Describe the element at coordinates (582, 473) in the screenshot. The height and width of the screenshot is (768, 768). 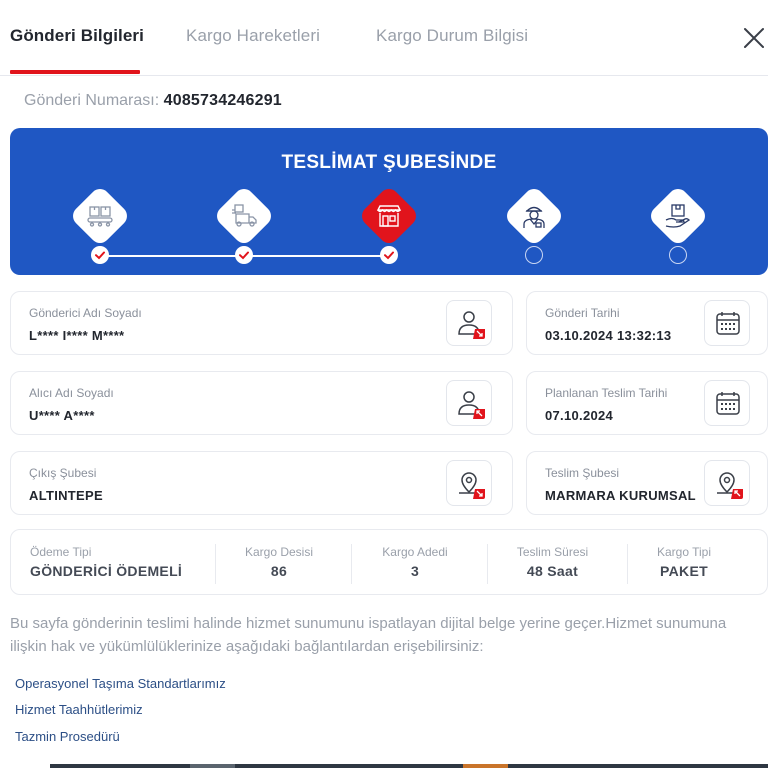
I see `delivery-branch-label: Teslim Şubesi` at that location.